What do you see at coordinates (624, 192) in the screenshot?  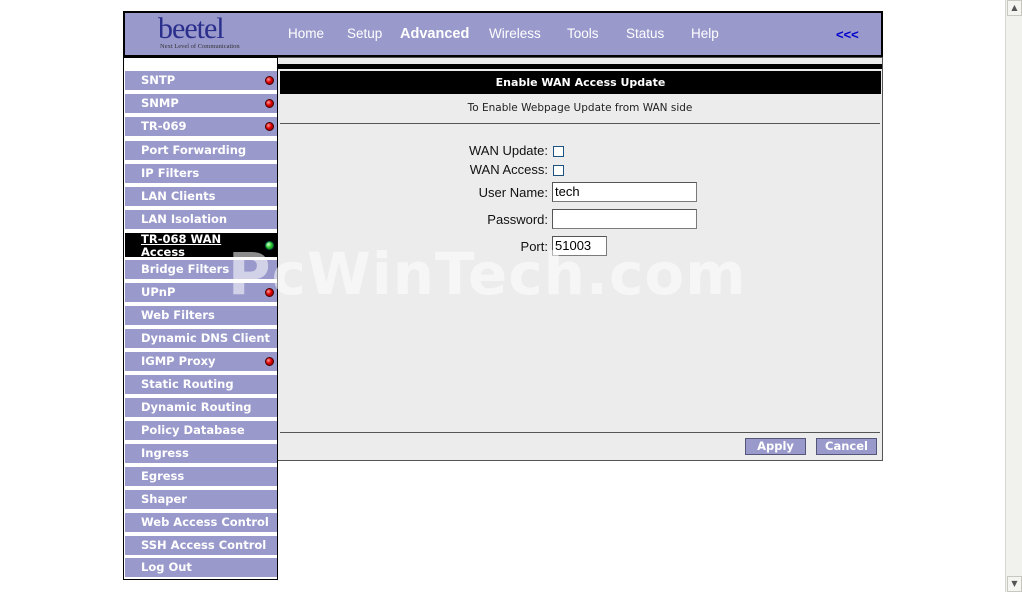 I see `username-input: tech` at bounding box center [624, 192].